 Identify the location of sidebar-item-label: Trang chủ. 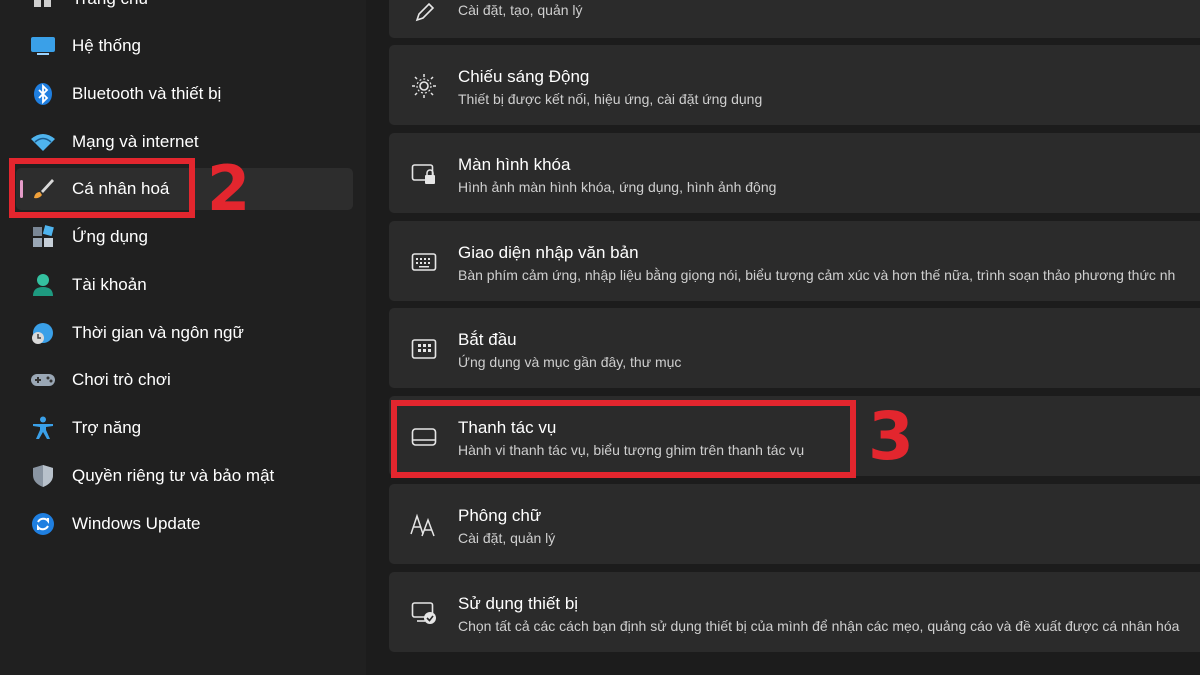
(110, 4).